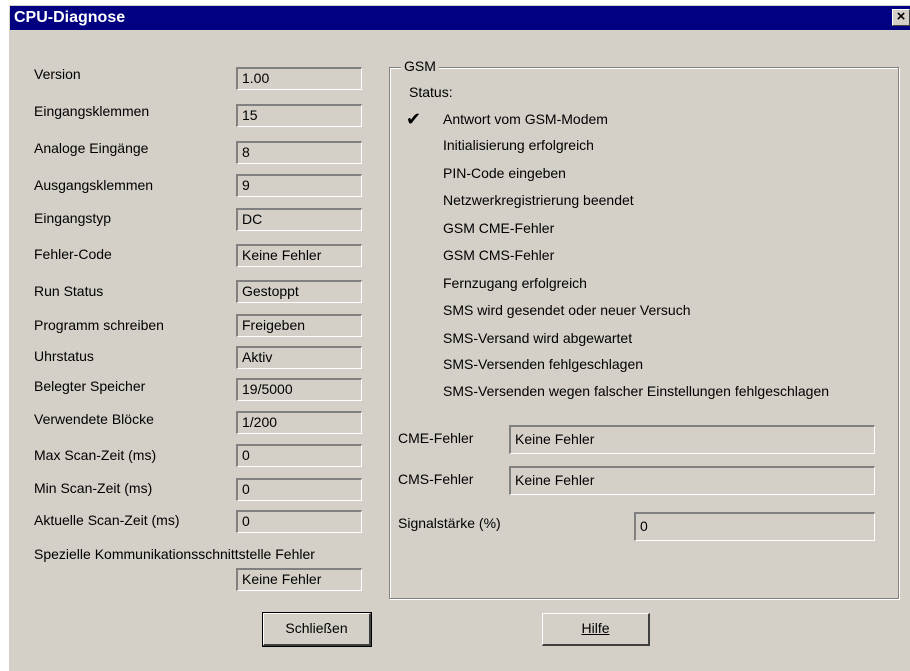 The image size is (910, 671). I want to click on field-eingangsklemmen: 15, so click(299, 115).